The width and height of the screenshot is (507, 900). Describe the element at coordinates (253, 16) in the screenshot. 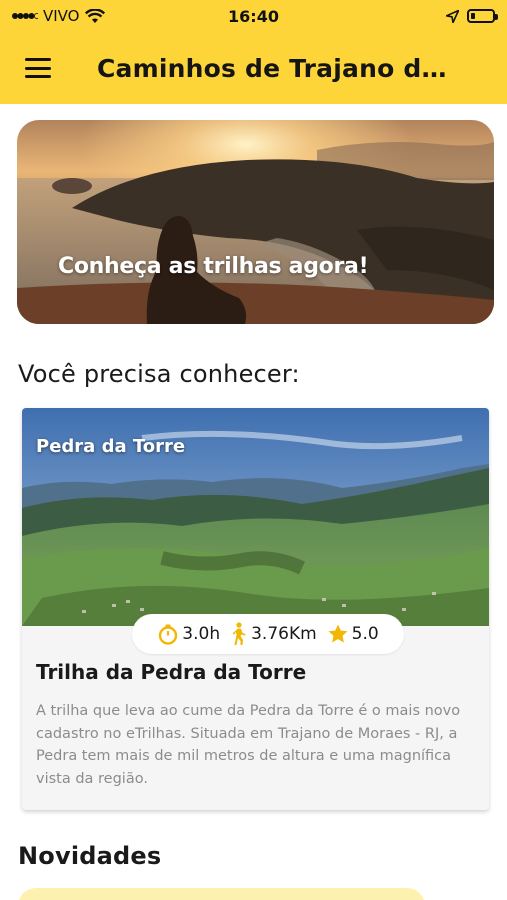

I see `status-bar: VIVO 16:40` at that location.